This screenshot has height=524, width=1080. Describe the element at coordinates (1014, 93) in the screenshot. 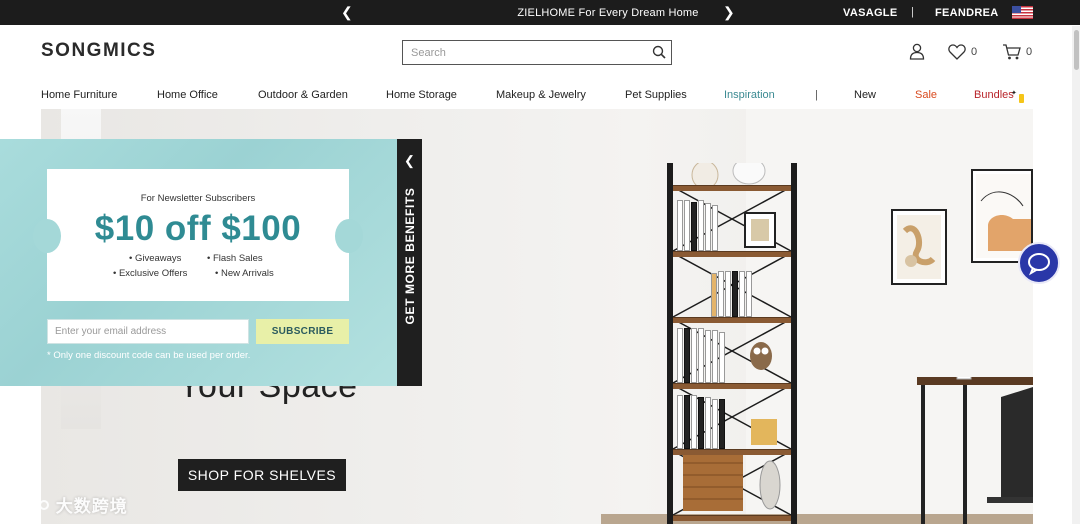

I see `sparkle-icon: ✦` at that location.